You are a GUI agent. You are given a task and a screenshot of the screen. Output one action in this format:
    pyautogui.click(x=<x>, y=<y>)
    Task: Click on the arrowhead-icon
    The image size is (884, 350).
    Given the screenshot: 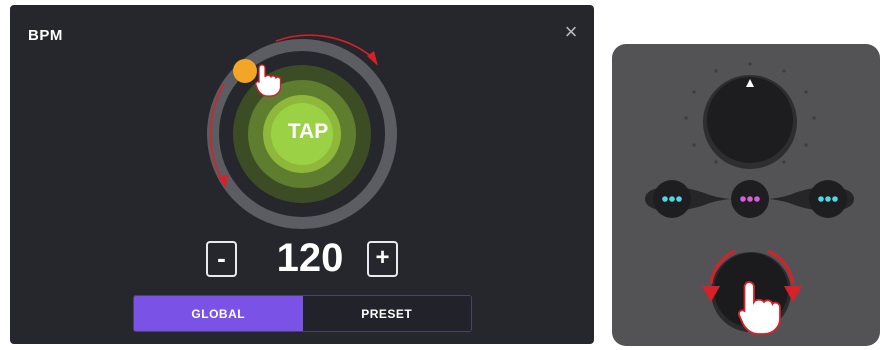 What is the action you would take?
    pyautogui.click(x=372, y=58)
    